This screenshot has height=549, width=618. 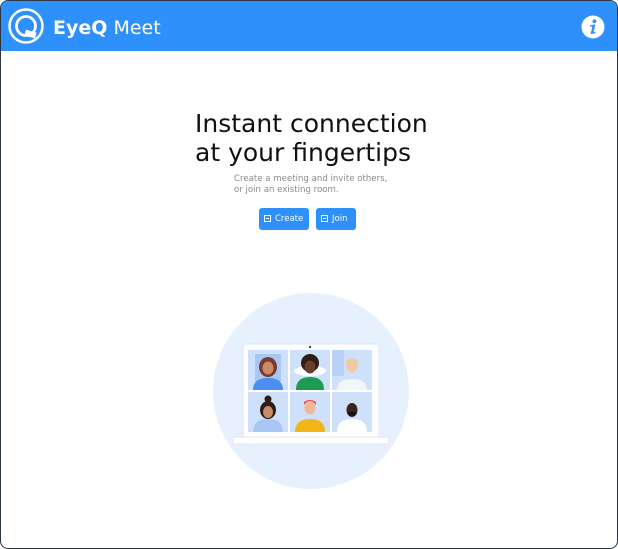 I want to click on eyeq-logo-icon, so click(x=26, y=26).